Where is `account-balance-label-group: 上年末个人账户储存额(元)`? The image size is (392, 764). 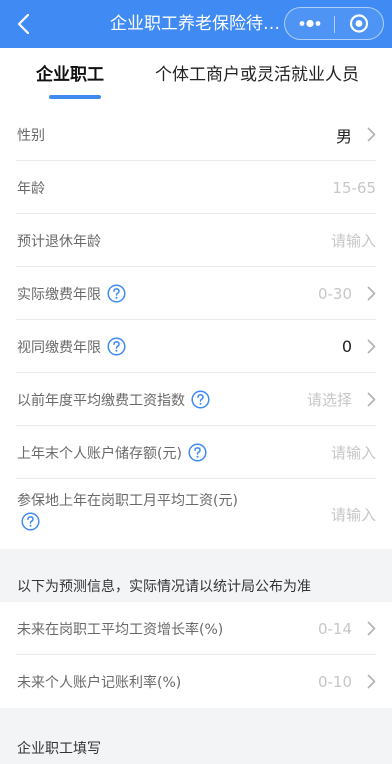 account-balance-label-group: 上年末个人账户储存额(元) is located at coordinates (112, 452).